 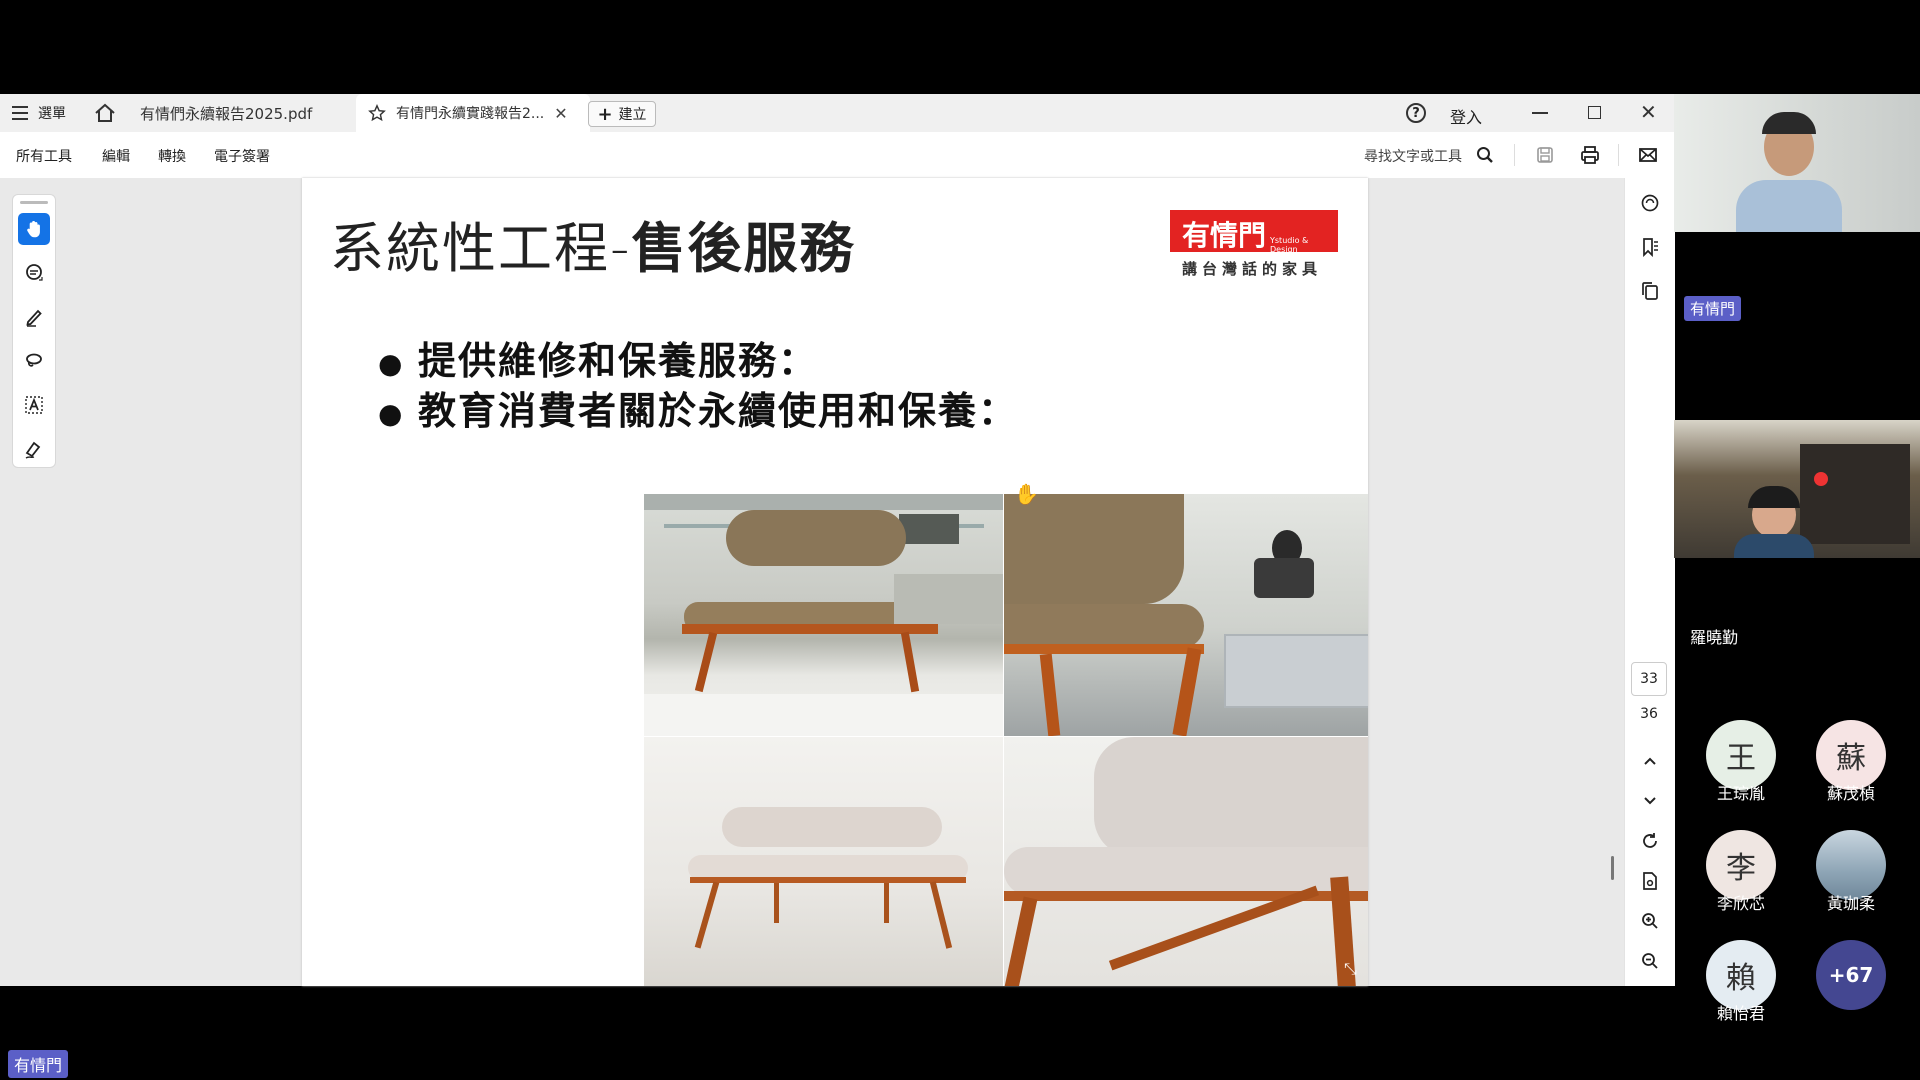 What do you see at coordinates (1289, 245) in the screenshot?
I see `logo-subtext: Ystudio & Design` at bounding box center [1289, 245].